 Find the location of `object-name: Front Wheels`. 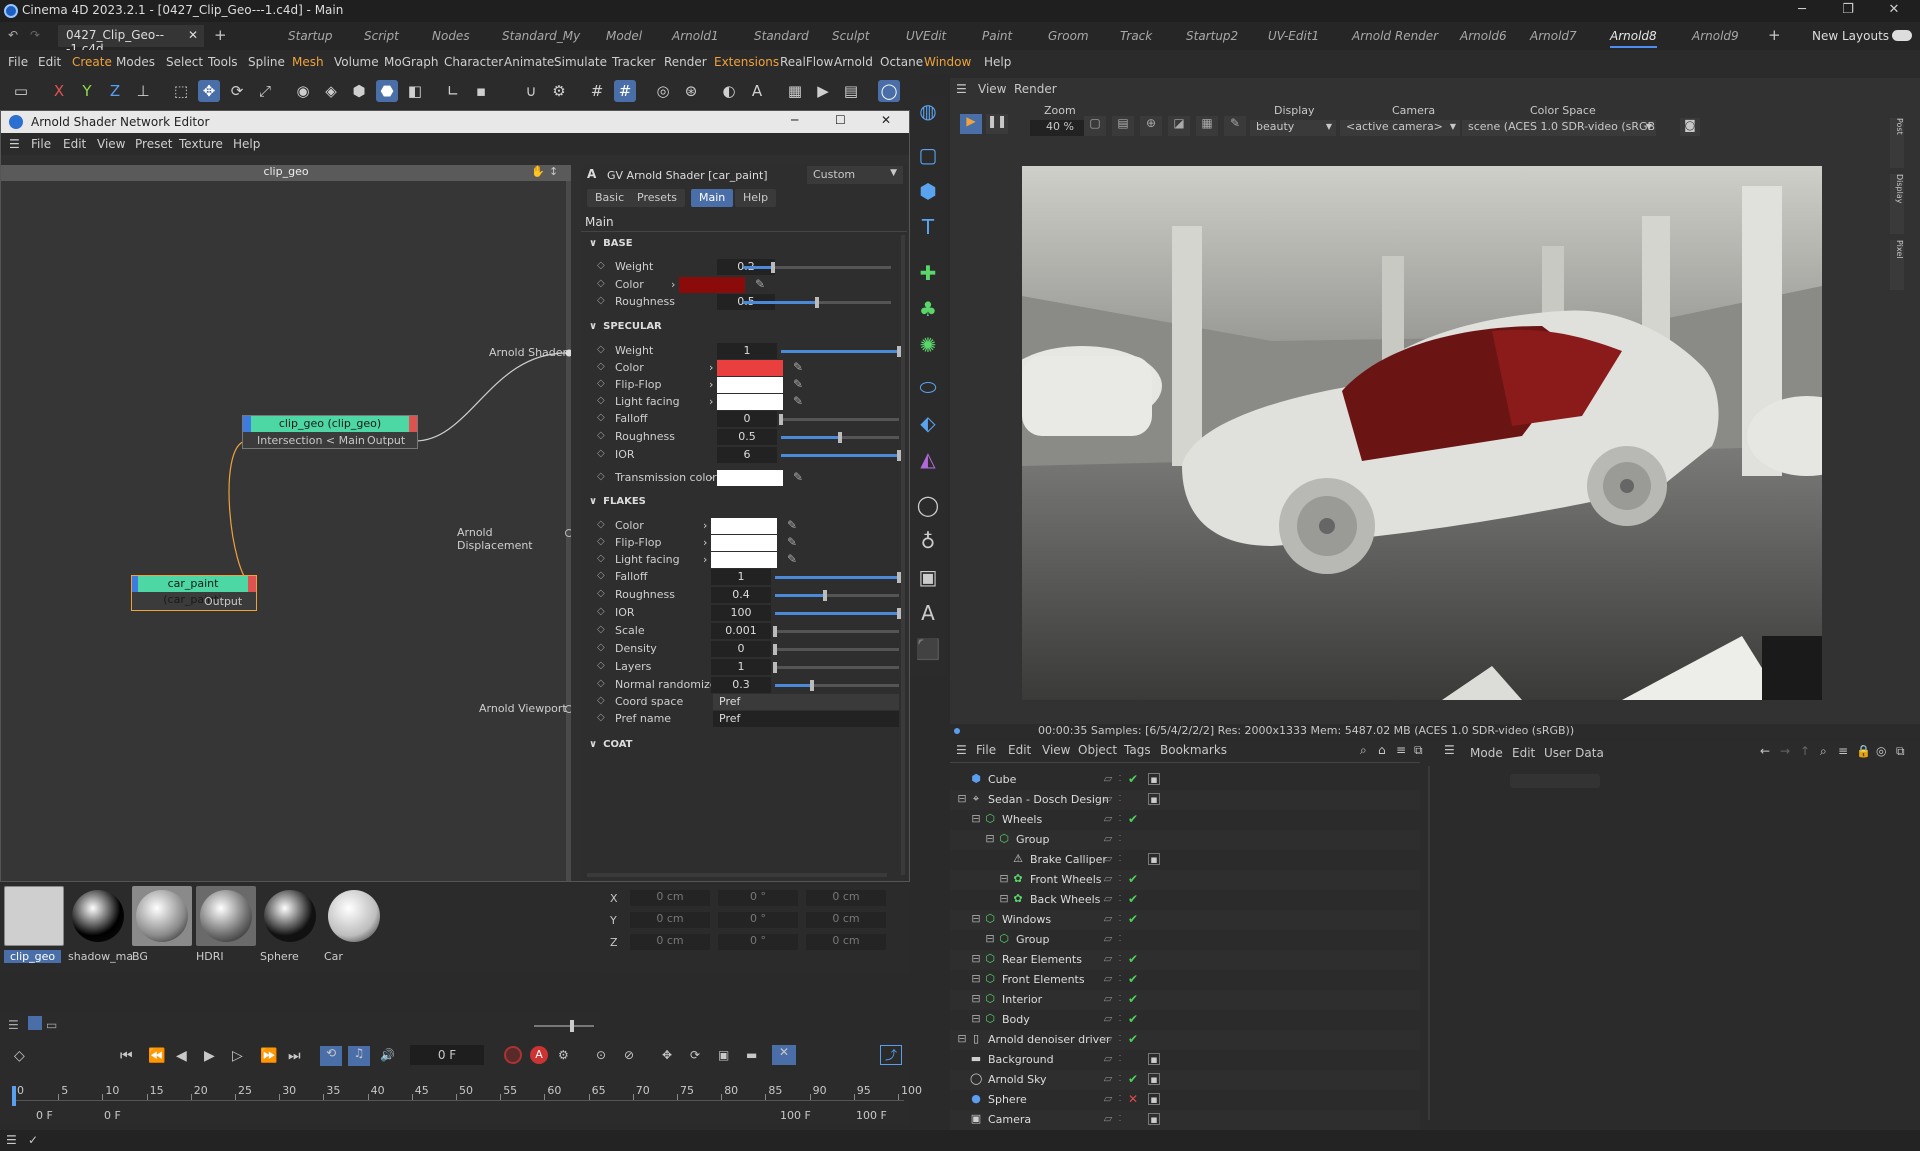

object-name: Front Wheels is located at coordinates (1066, 879).